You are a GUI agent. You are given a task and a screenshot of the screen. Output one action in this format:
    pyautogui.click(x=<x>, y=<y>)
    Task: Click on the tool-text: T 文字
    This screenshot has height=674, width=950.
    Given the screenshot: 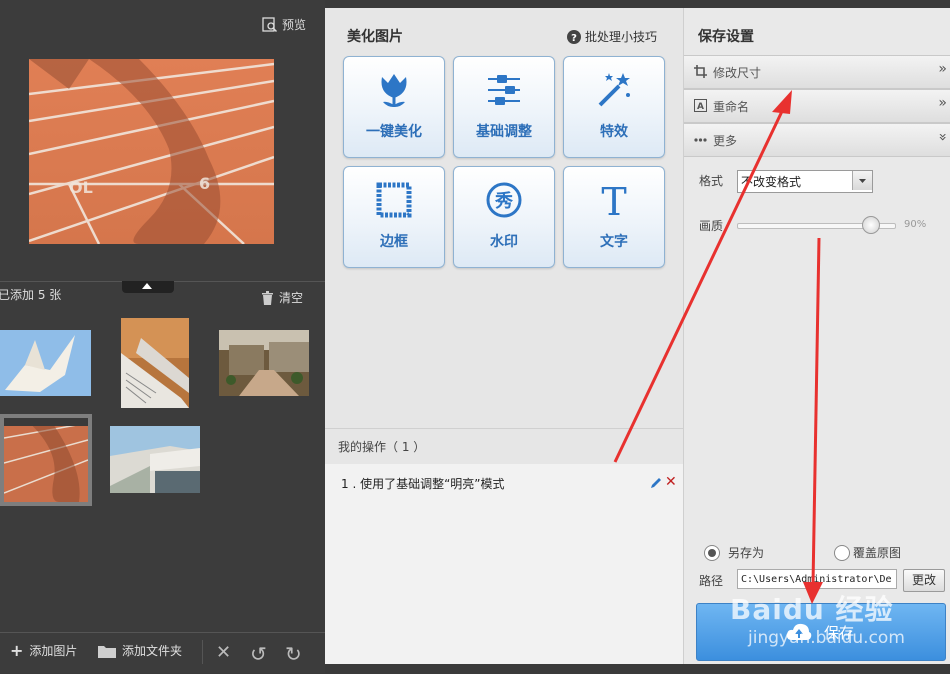 What is the action you would take?
    pyautogui.click(x=614, y=217)
    